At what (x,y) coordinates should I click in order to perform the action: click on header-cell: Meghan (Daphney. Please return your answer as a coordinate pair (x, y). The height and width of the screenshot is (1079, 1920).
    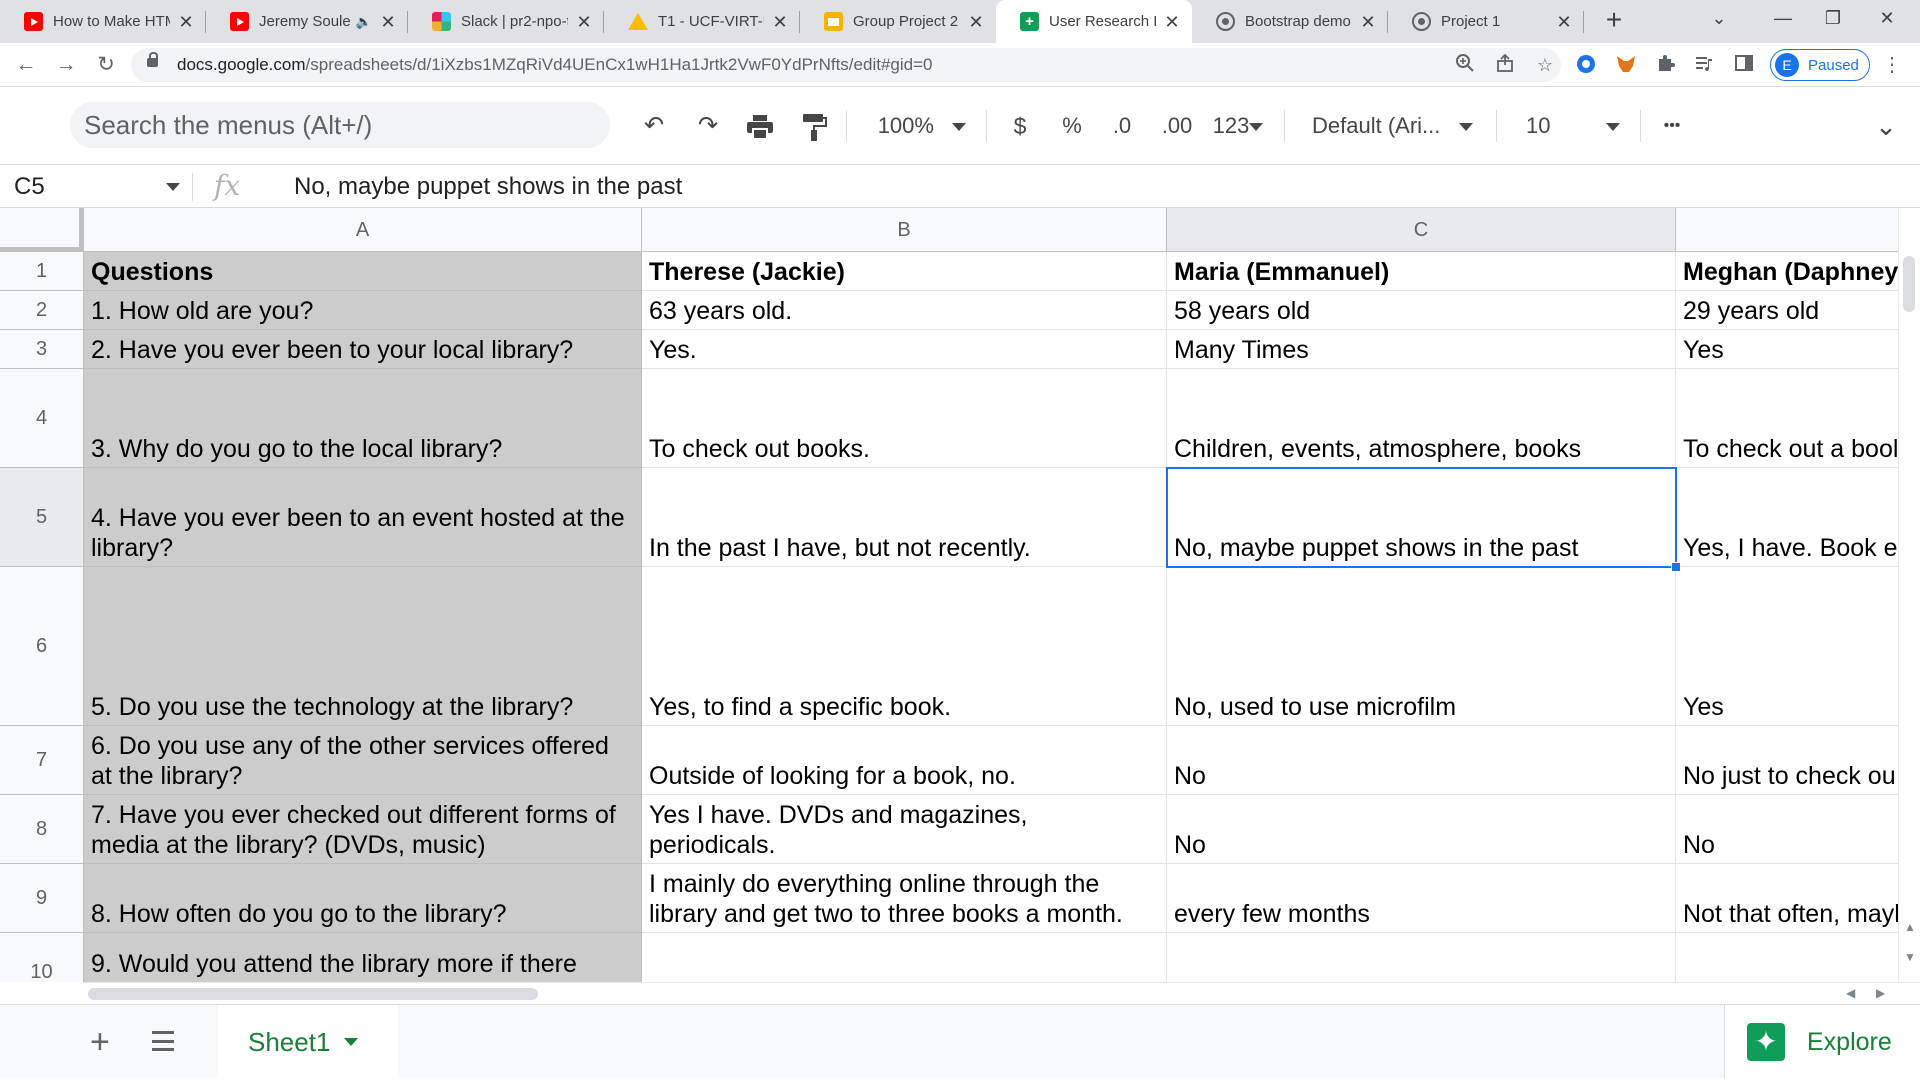
    Looking at the image, I should click on (1787, 271).